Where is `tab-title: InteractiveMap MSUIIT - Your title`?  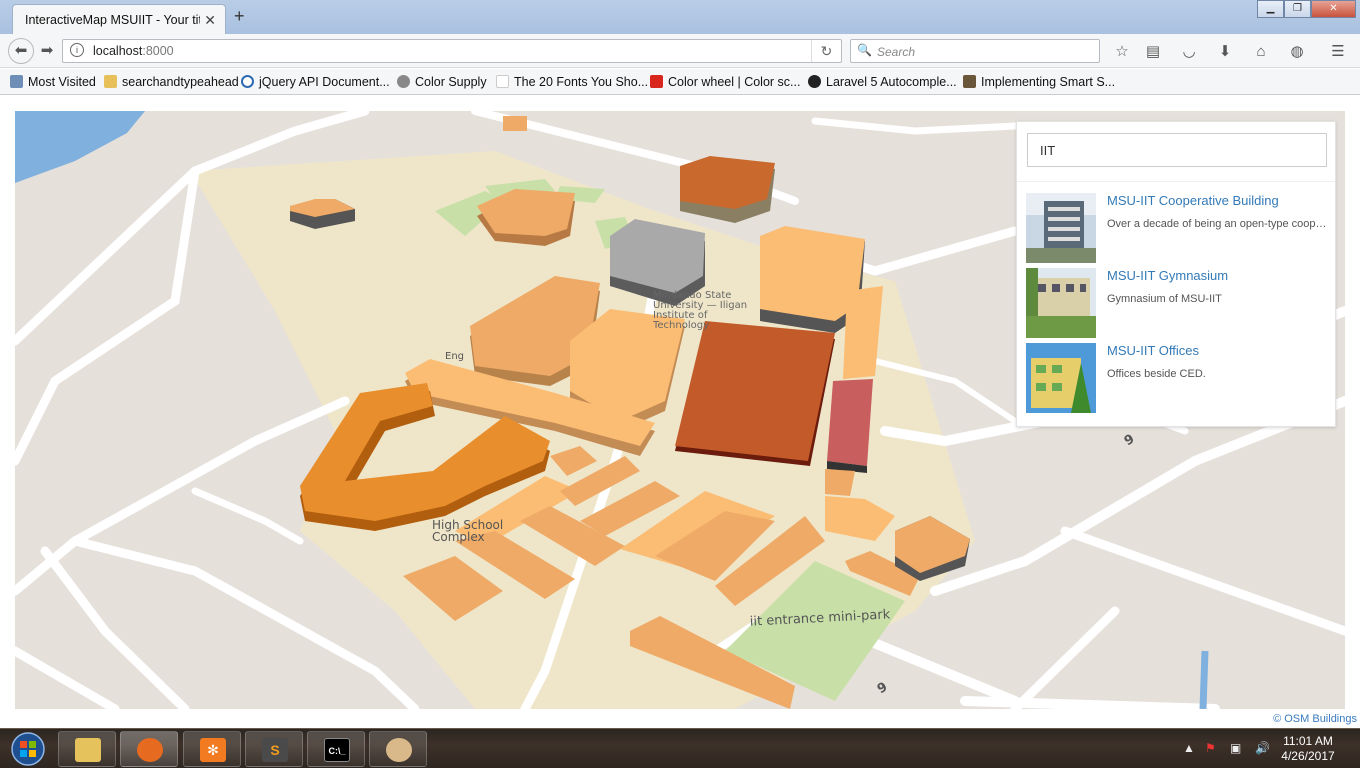 tab-title: InteractiveMap MSUIIT - Your title is located at coordinates (112, 20).